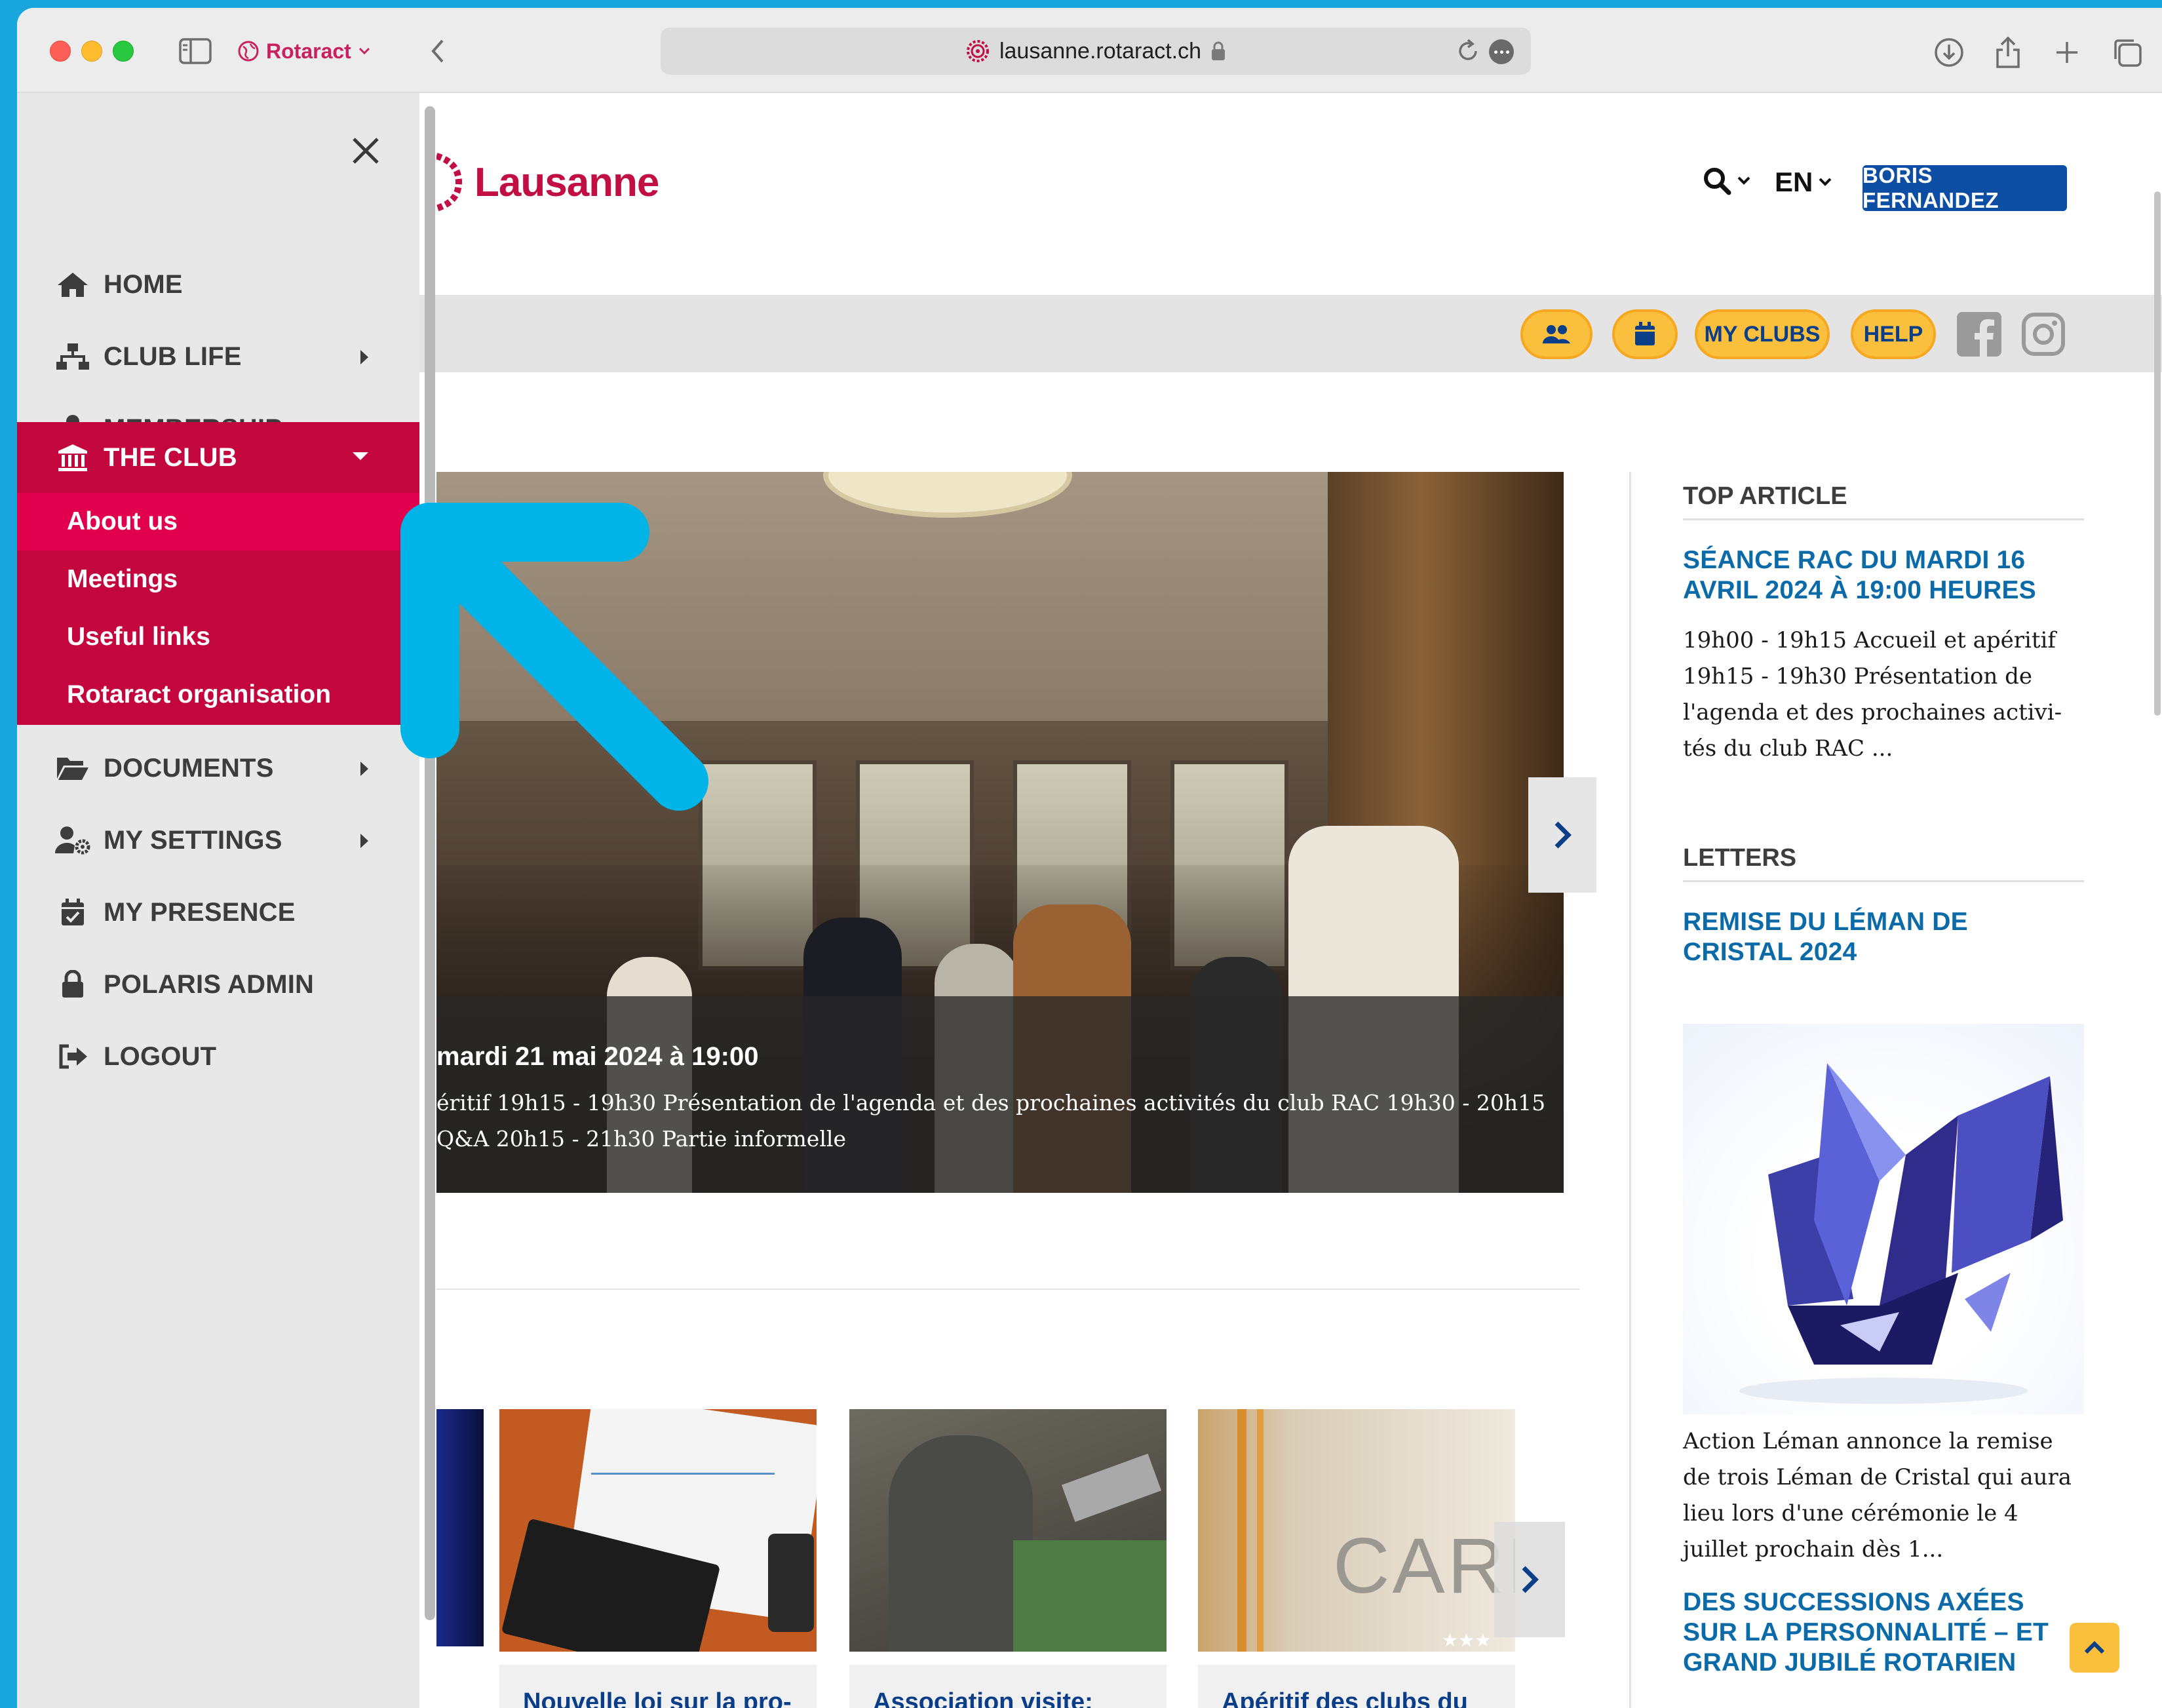 The image size is (2162, 1708). I want to click on menu-item-polaris-admin: POLARIS ADMIN, so click(218, 985).